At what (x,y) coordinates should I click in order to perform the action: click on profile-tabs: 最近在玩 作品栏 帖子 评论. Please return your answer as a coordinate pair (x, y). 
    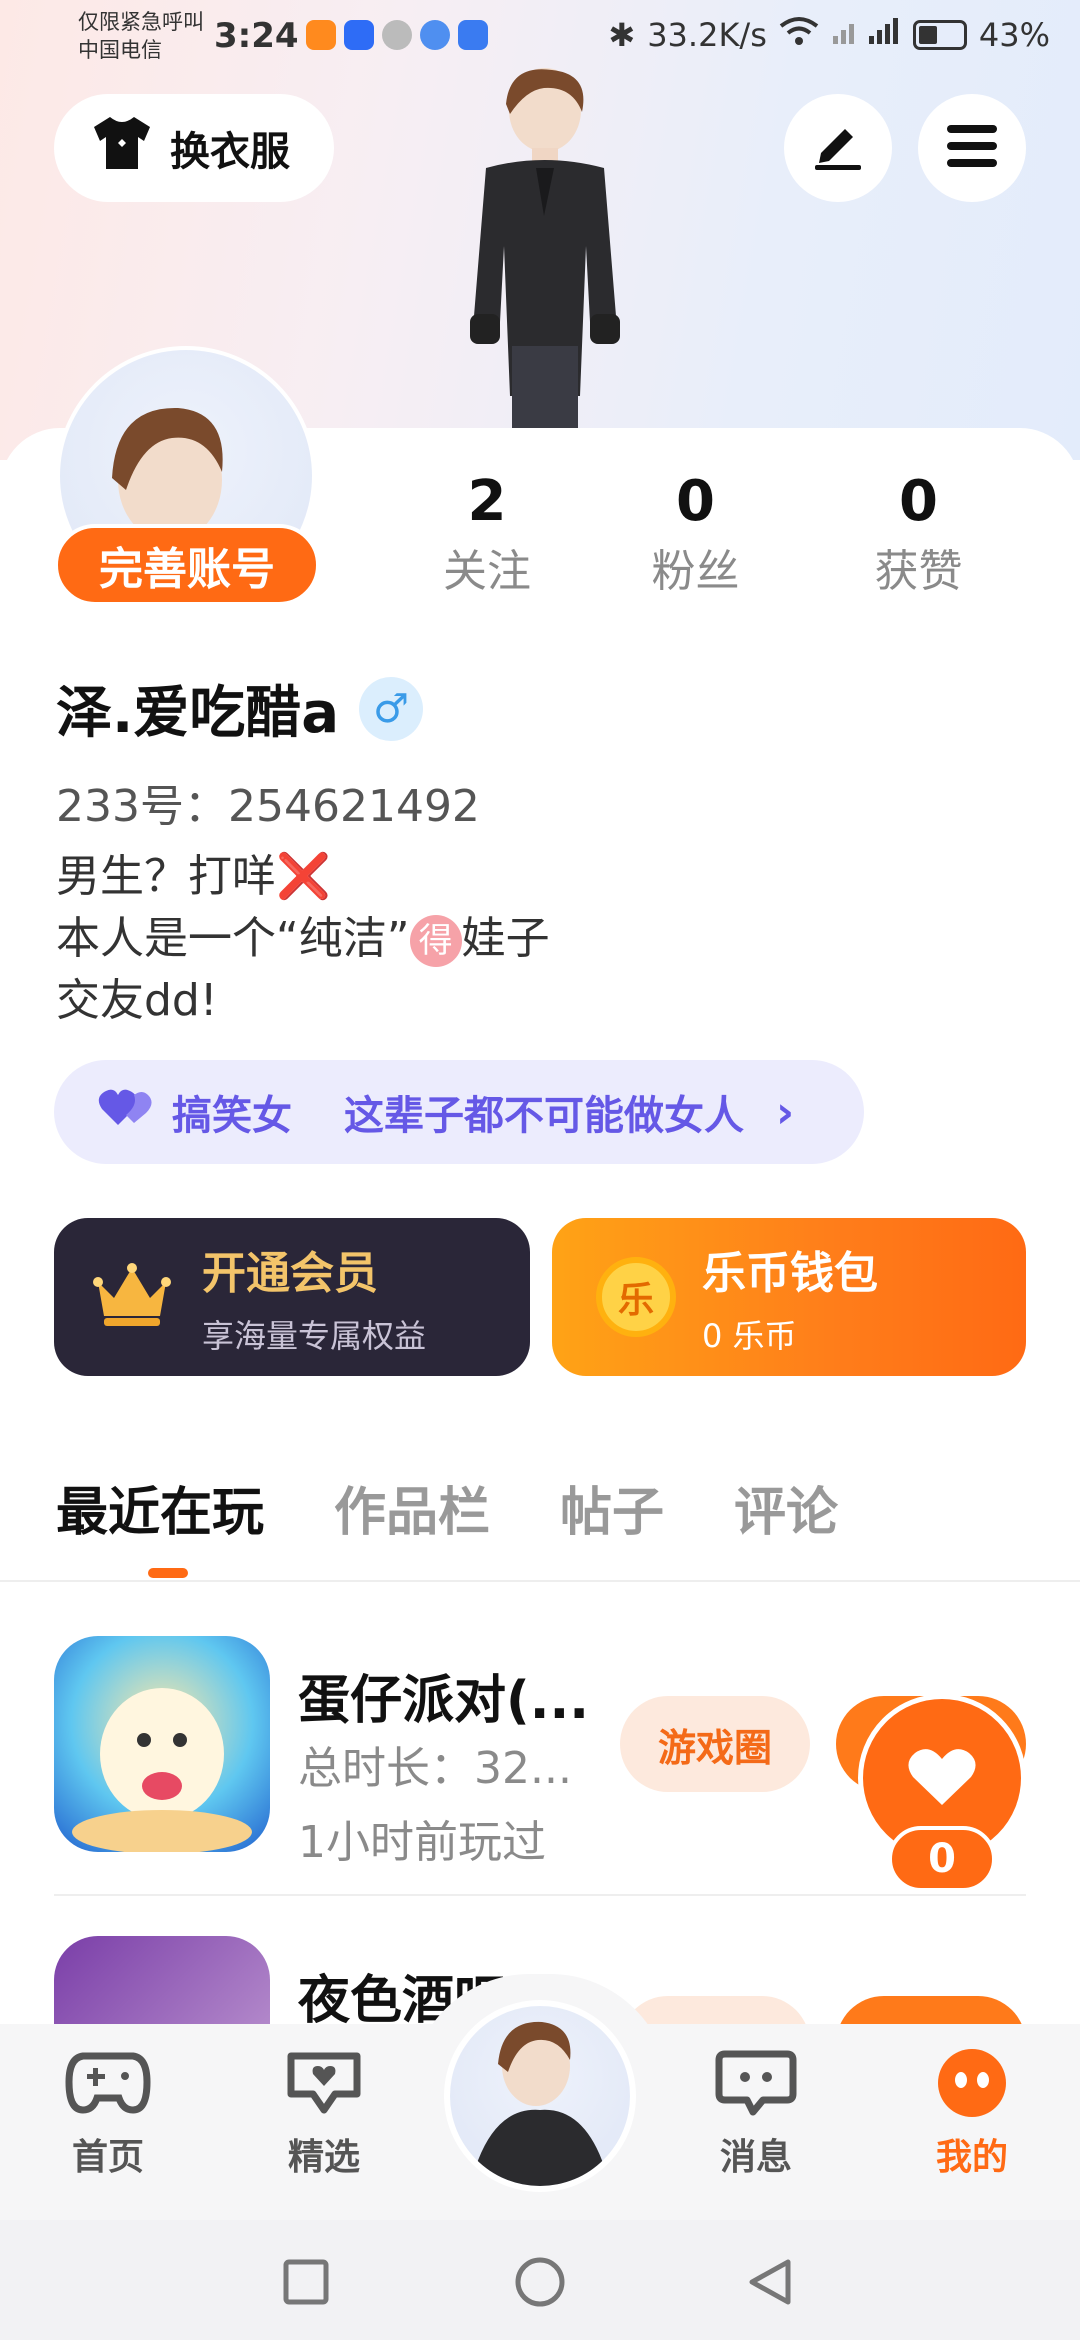
    Looking at the image, I should click on (447, 1524).